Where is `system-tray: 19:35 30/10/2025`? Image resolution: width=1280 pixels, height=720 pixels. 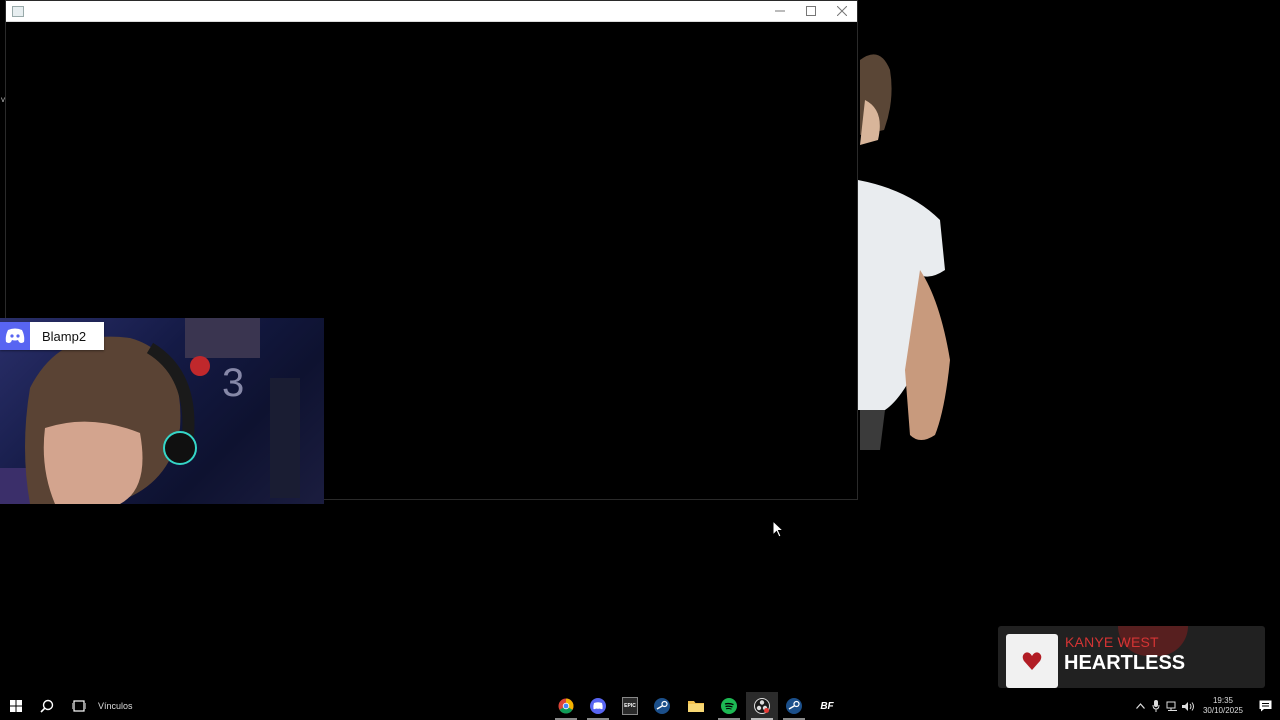
system-tray: 19:35 30/10/2025 is located at coordinates (1206, 706).